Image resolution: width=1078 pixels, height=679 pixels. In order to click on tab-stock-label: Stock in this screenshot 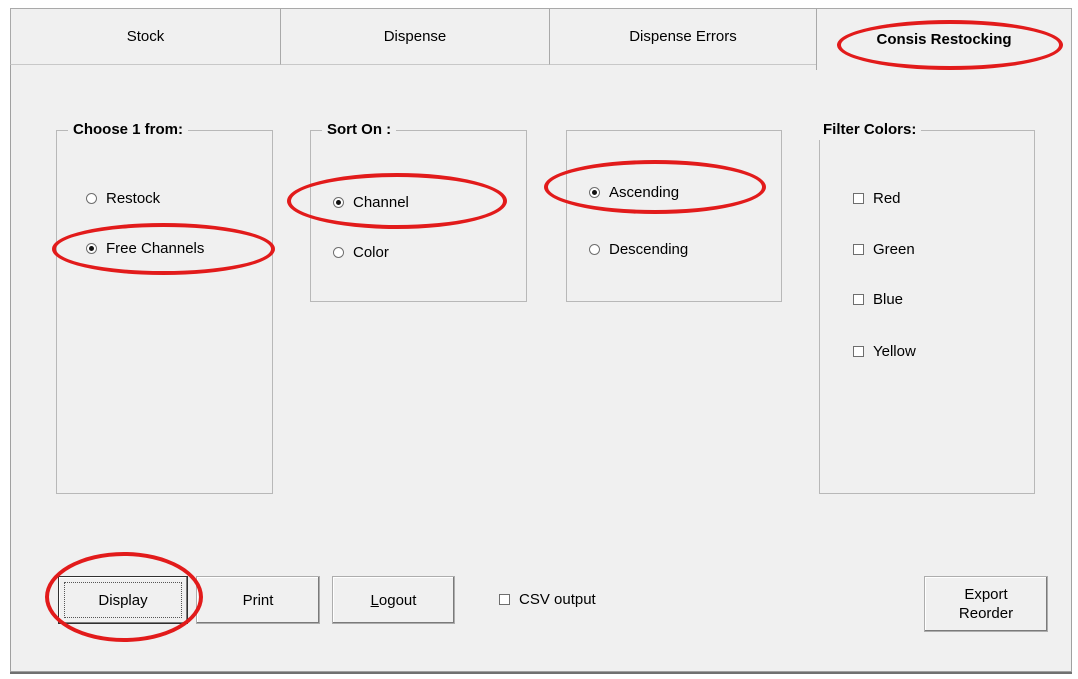, I will do `click(145, 36)`.